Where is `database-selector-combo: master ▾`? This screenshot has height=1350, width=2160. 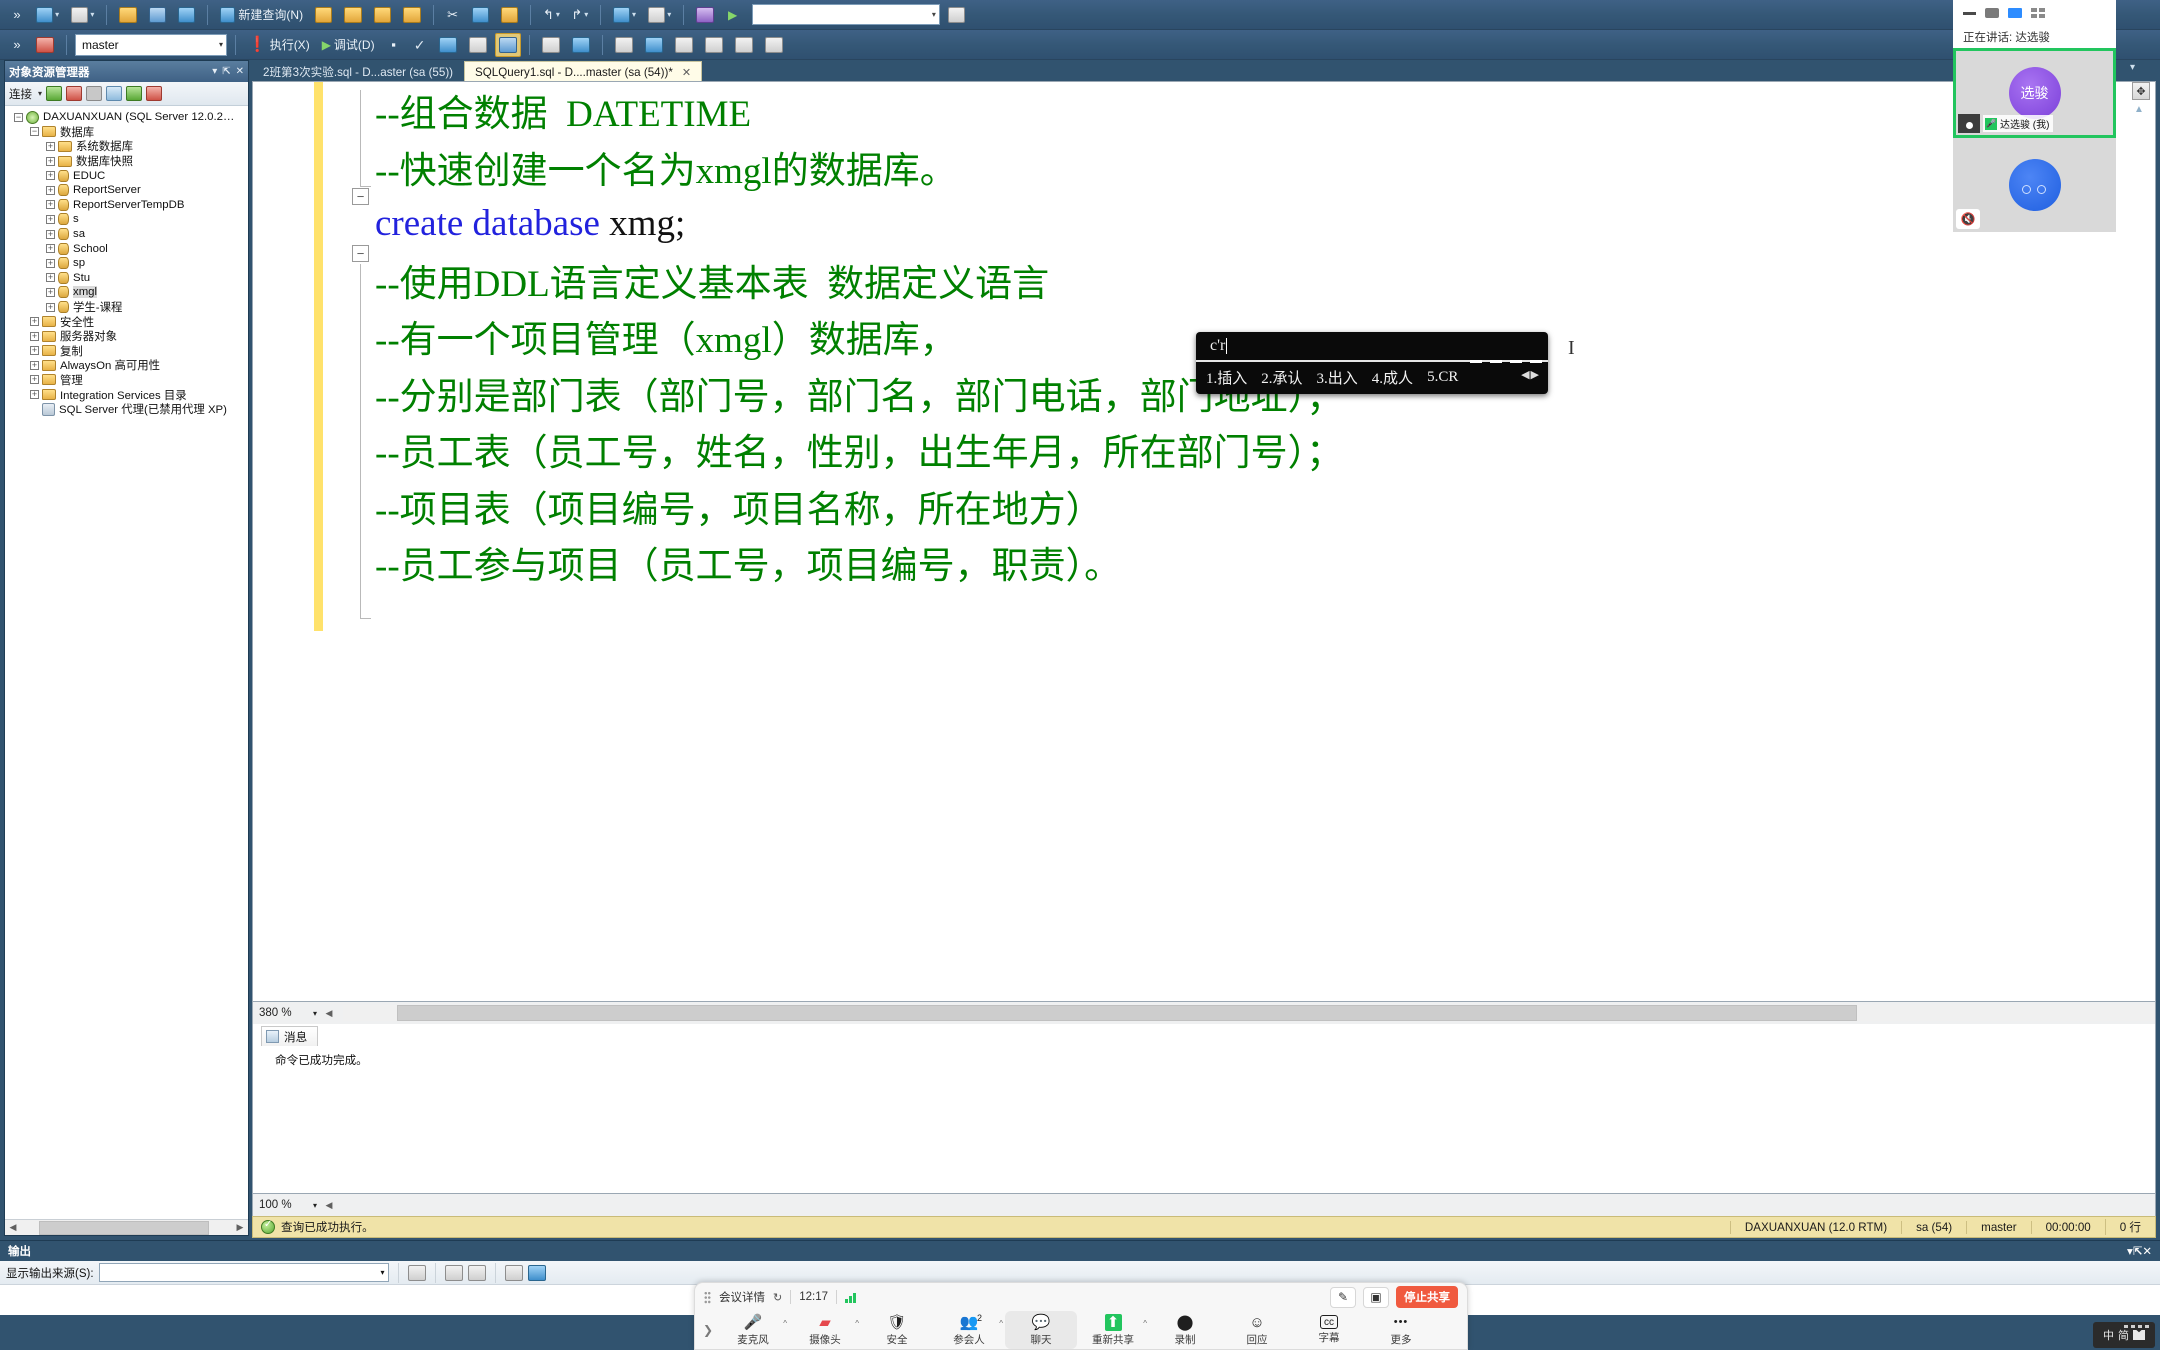 database-selector-combo: master ▾ is located at coordinates (151, 44).